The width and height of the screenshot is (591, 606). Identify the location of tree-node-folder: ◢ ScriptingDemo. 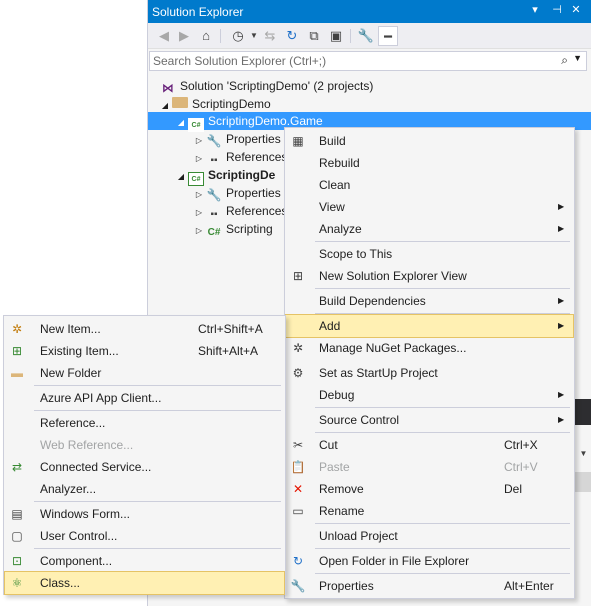
(214, 104).